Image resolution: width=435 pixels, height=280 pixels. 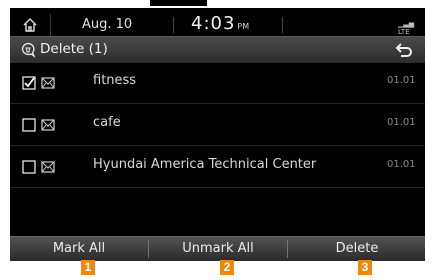 What do you see at coordinates (178, 3) in the screenshot?
I see `top-tab` at bounding box center [178, 3].